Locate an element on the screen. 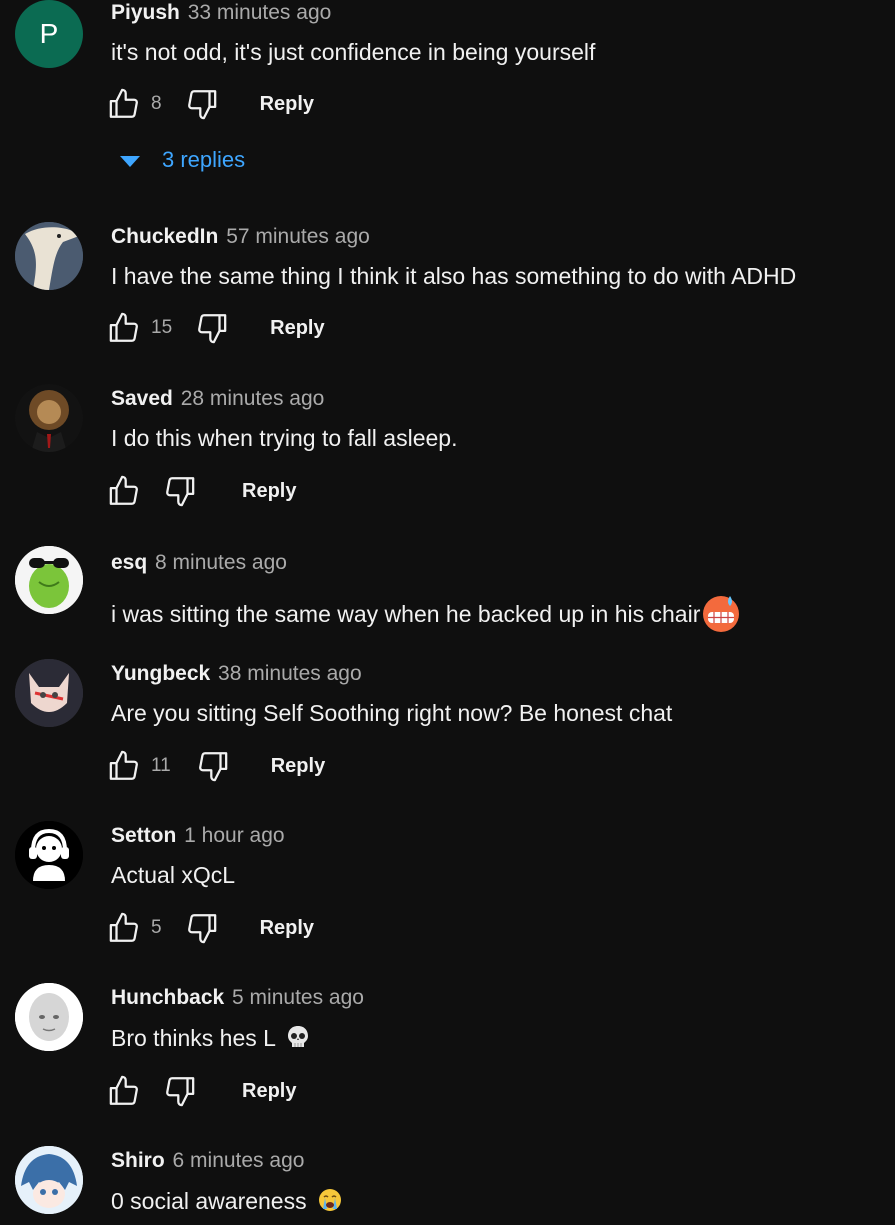  comment-time: 5 minutes ago is located at coordinates (298, 997).